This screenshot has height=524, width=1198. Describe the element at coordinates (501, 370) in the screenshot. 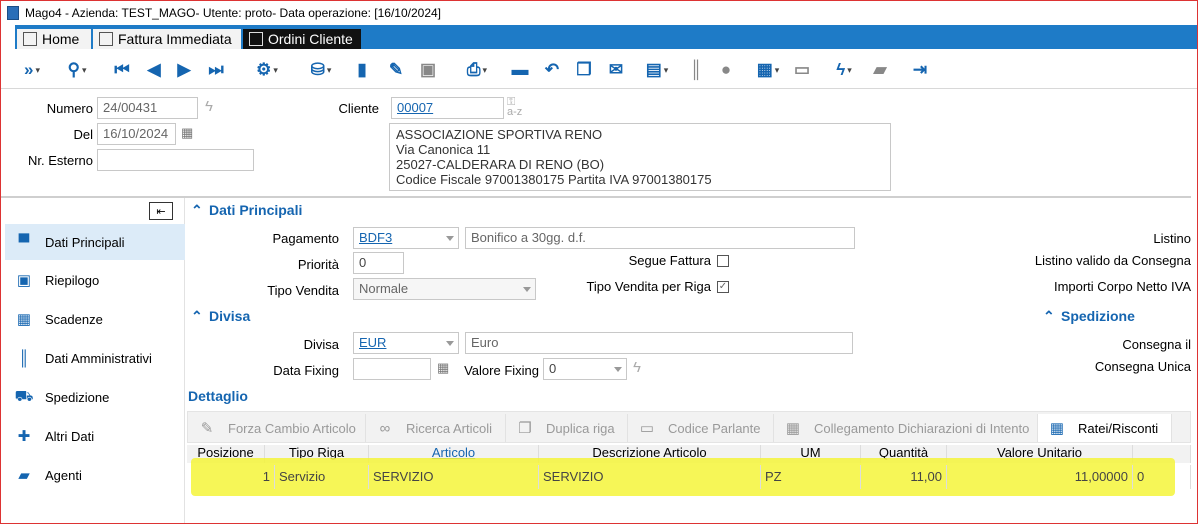

I see `valore-fixing-label: Valore Fixing` at that location.